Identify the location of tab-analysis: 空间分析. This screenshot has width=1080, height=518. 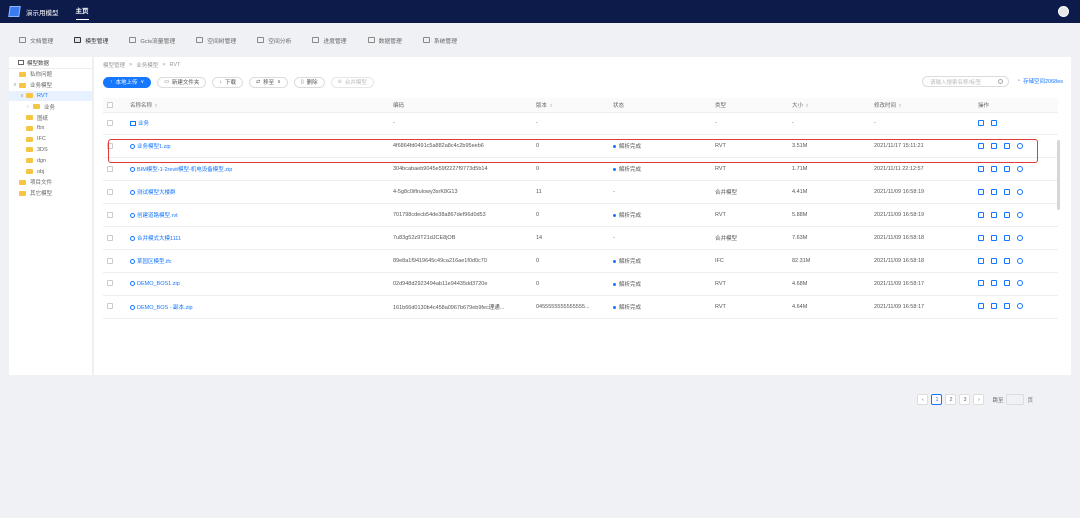
(274, 40).